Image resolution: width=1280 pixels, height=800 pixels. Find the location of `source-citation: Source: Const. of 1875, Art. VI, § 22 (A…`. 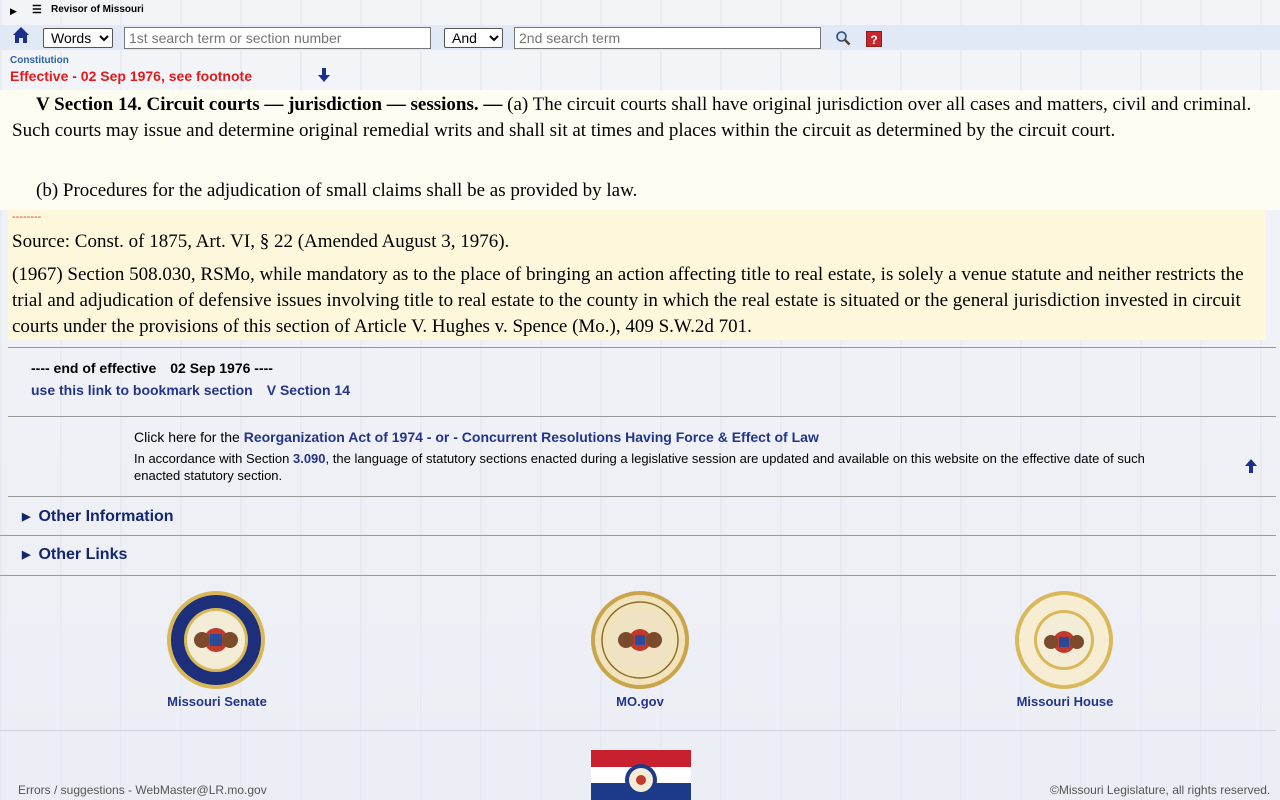

source-citation: Source: Const. of 1875, Art. VI, § 22 (A… is located at coordinates (261, 241).